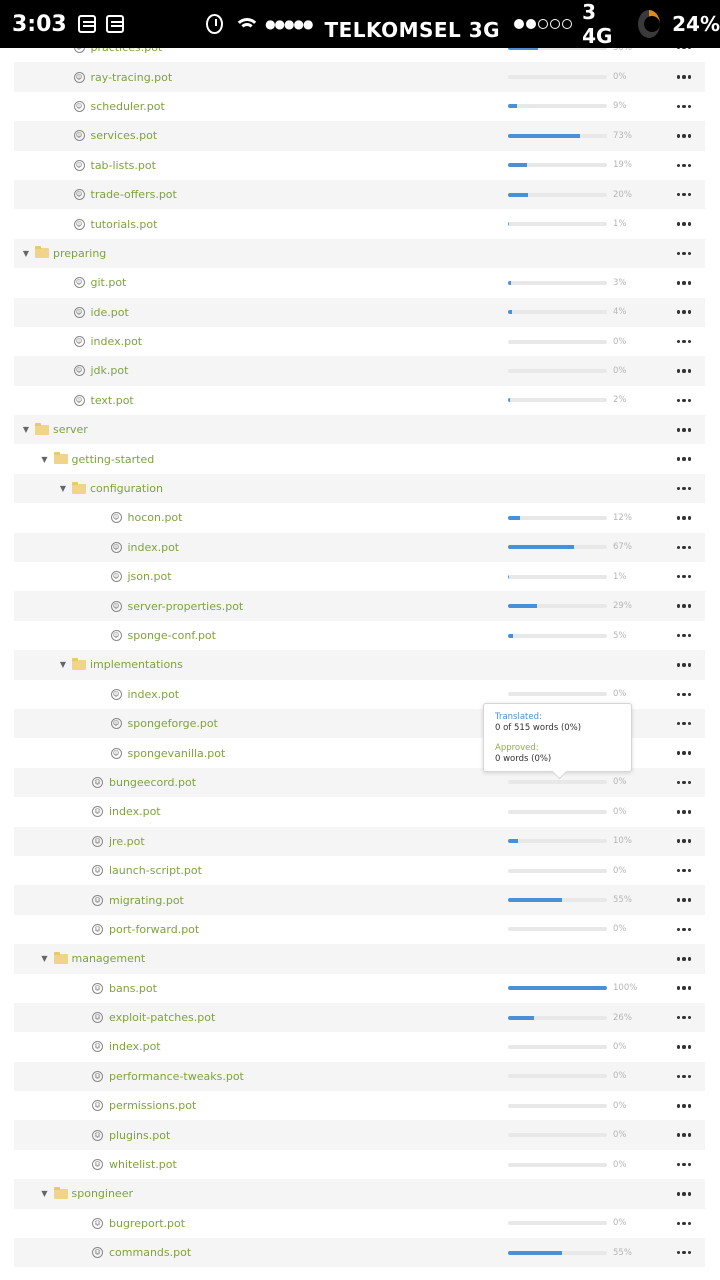  I want to click on file-row: ☺ performance-tweaks.pot 0%, so click(359, 1076).